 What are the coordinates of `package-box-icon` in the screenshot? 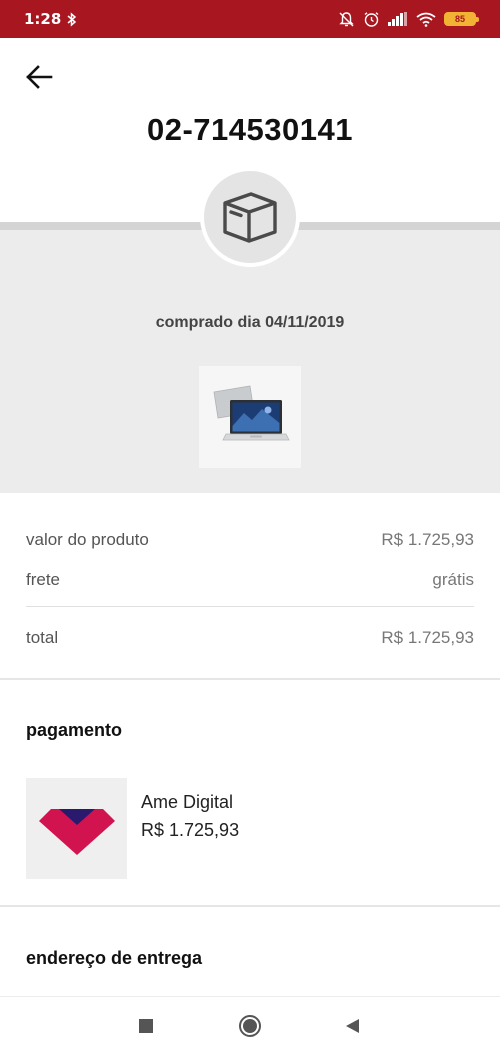 It's located at (250, 217).